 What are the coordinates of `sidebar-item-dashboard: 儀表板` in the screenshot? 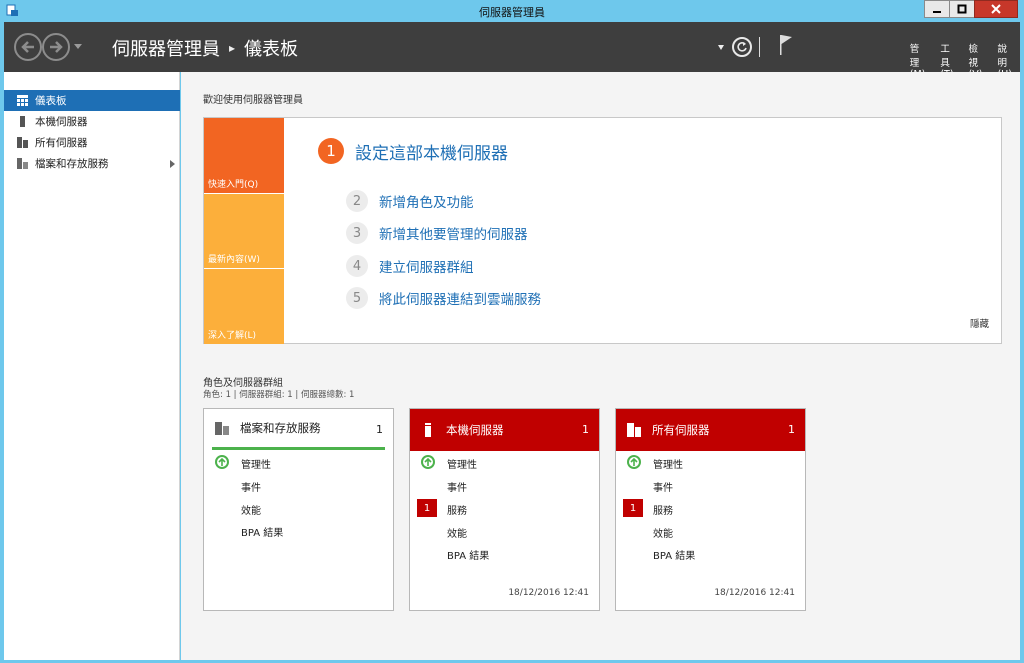 It's located at (92, 100).